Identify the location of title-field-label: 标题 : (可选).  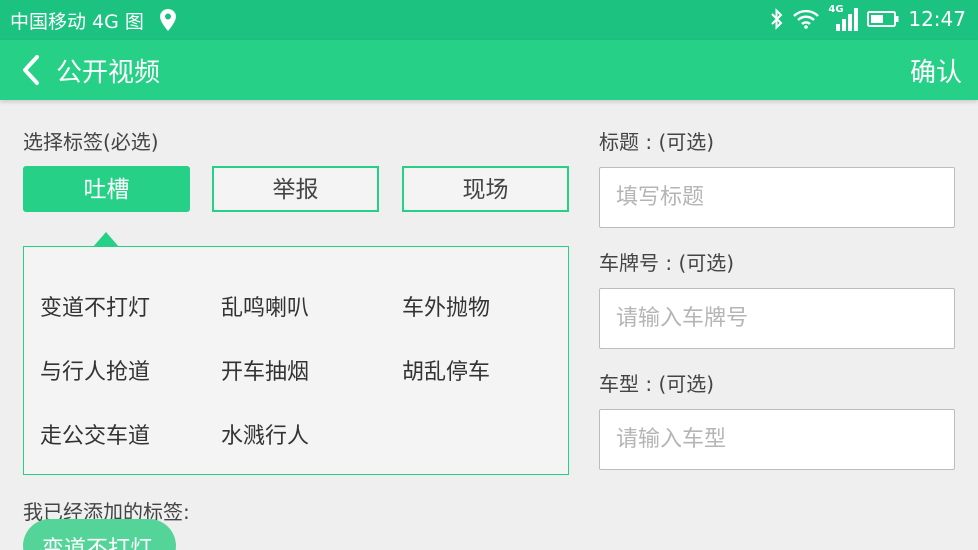
(657, 142).